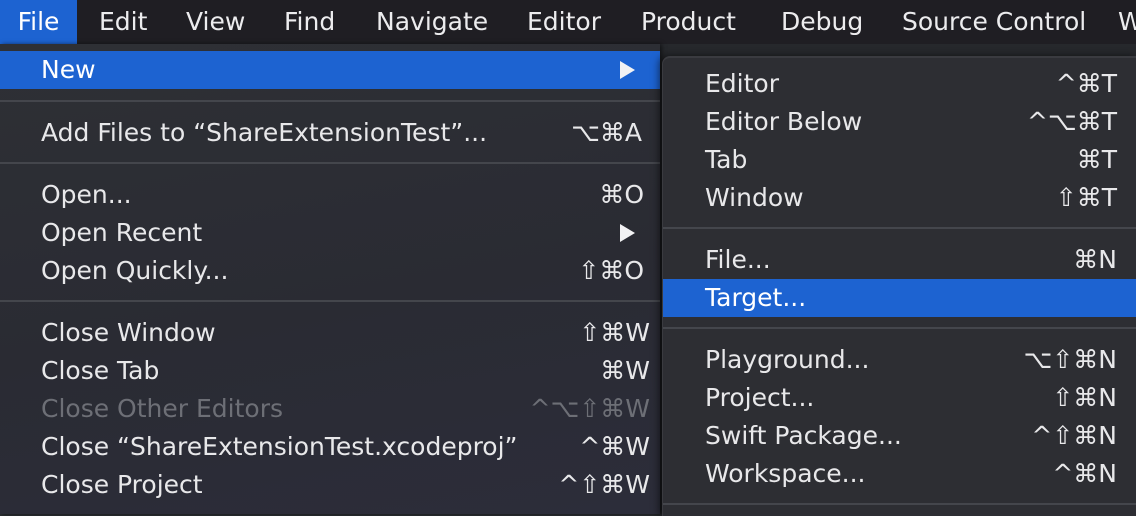  Describe the element at coordinates (625, 370) in the screenshot. I see `menu-item-shortcut: ⌘W` at that location.